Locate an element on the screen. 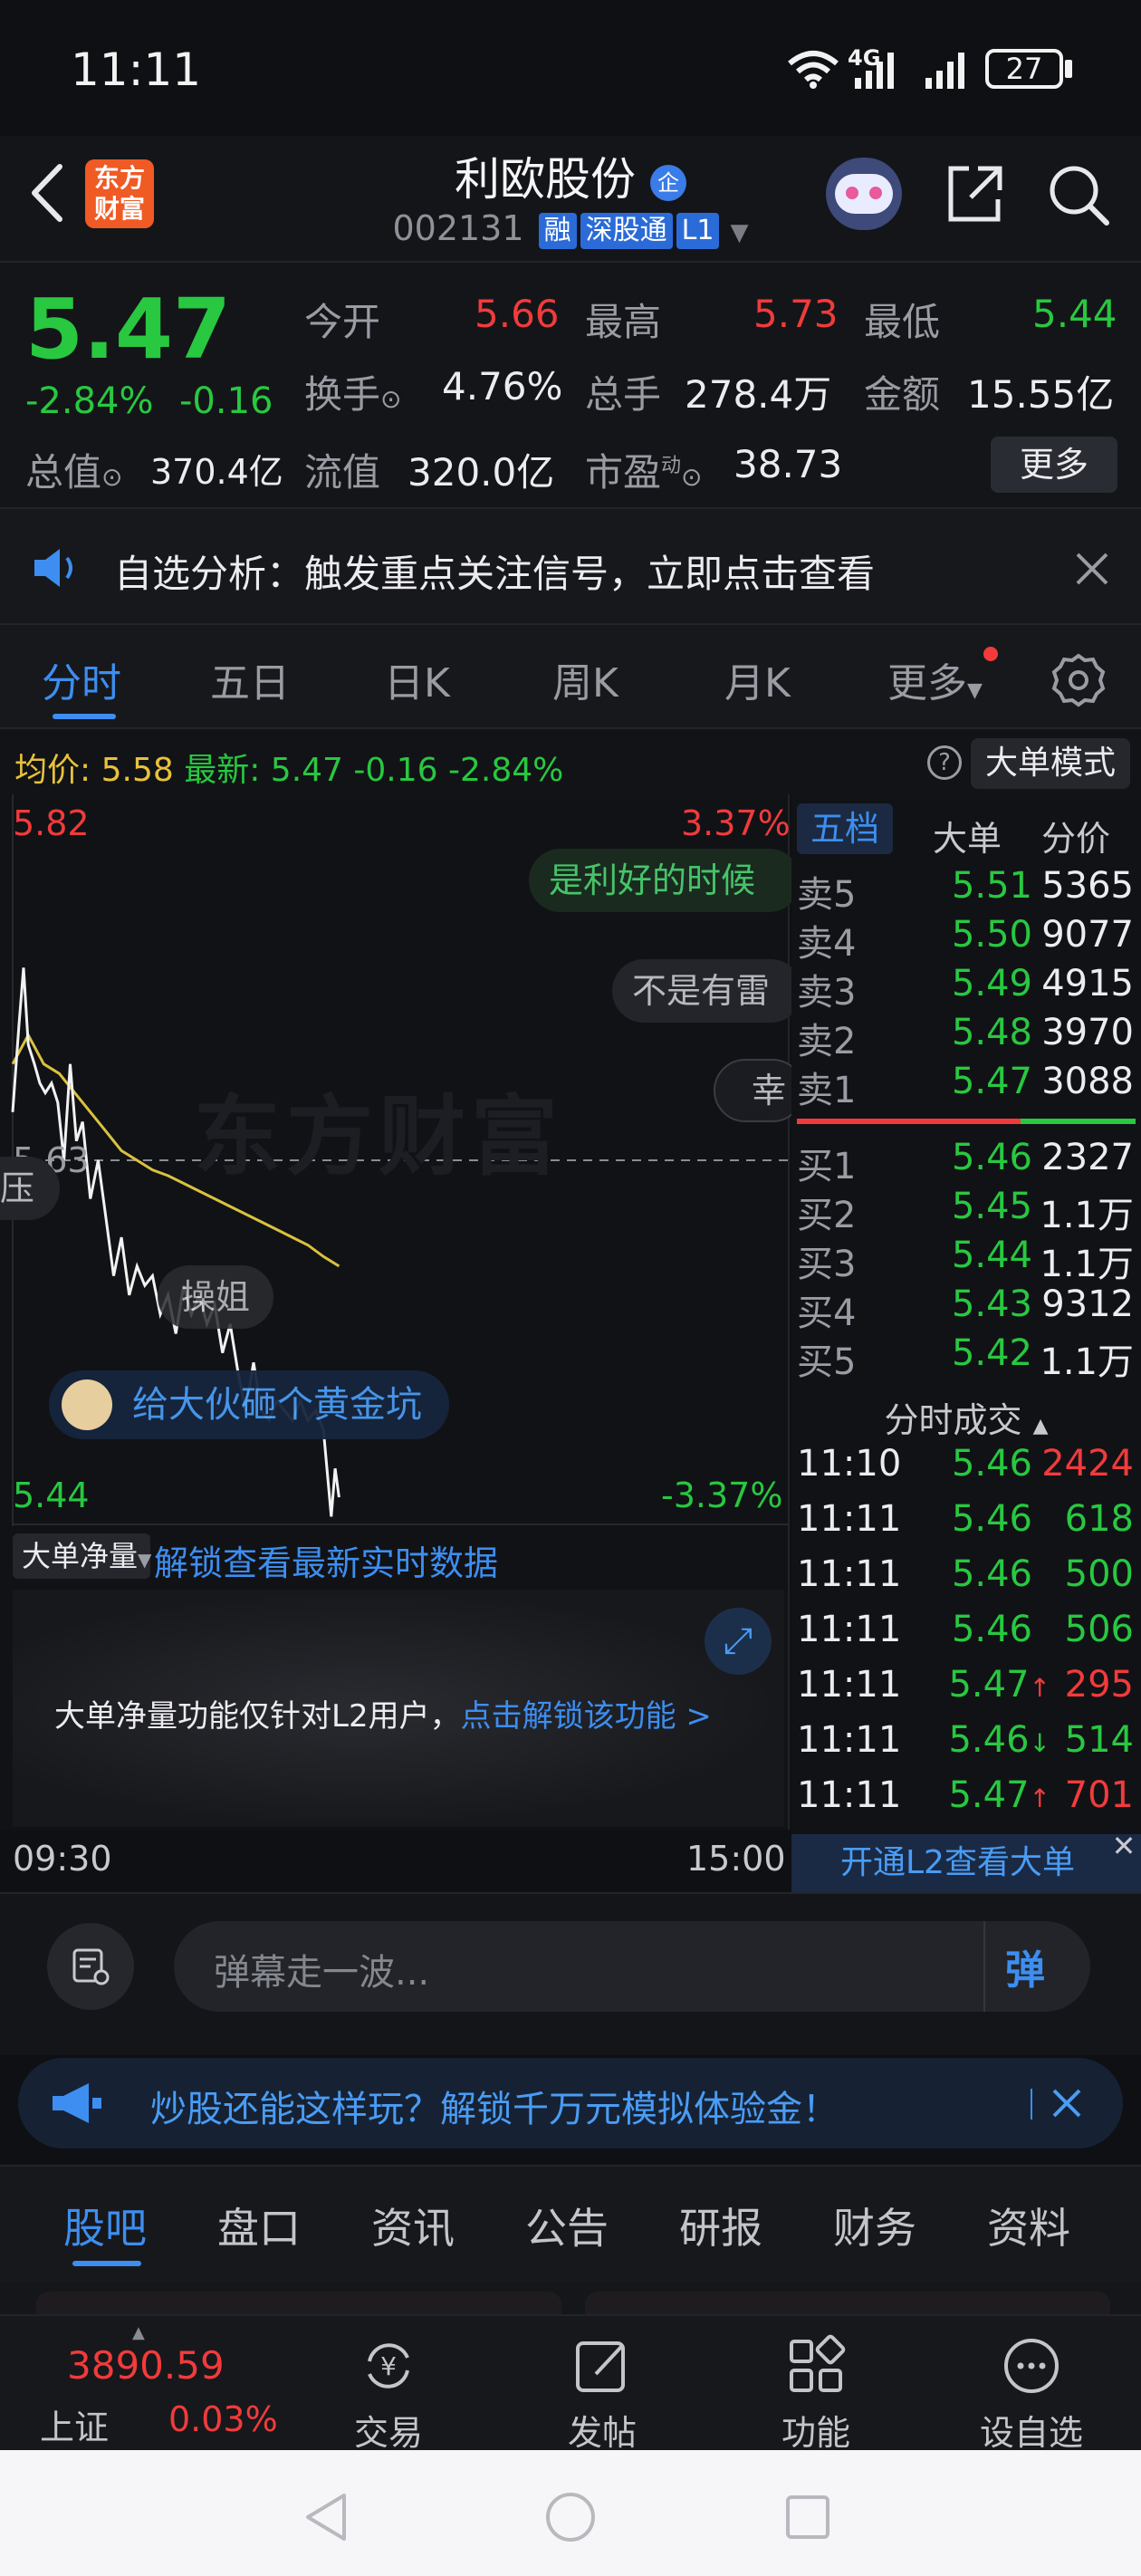 This screenshot has height=2576, width=1141. robot-assistant-icon is located at coordinates (864, 194).